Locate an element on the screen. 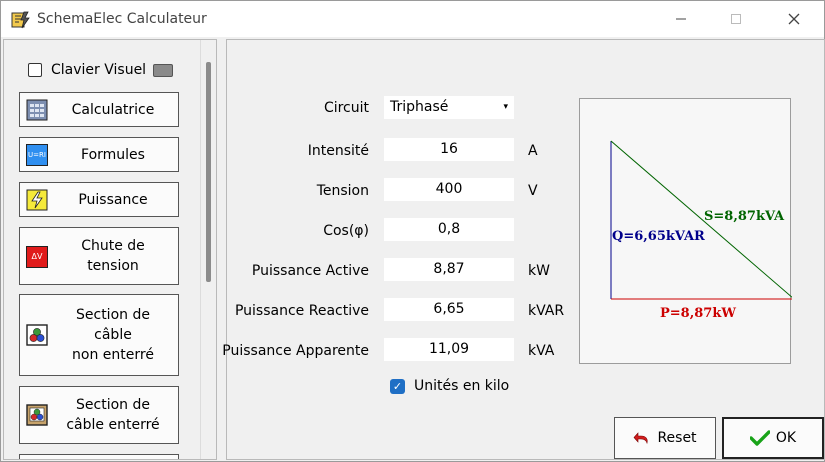 This screenshot has width=825, height=462. cos-phi-label: Cos(φ) is located at coordinates (346, 231).